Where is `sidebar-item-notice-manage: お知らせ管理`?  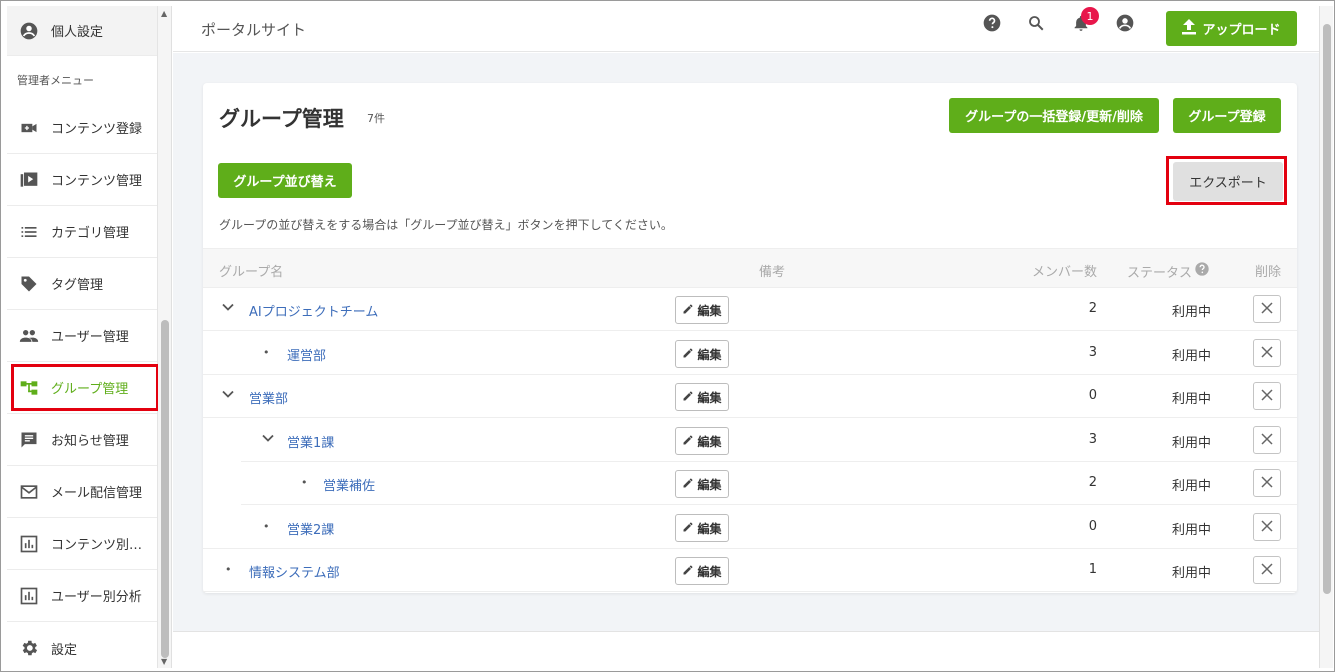
sidebar-item-notice-manage: お知らせ管理 is located at coordinates (82, 440).